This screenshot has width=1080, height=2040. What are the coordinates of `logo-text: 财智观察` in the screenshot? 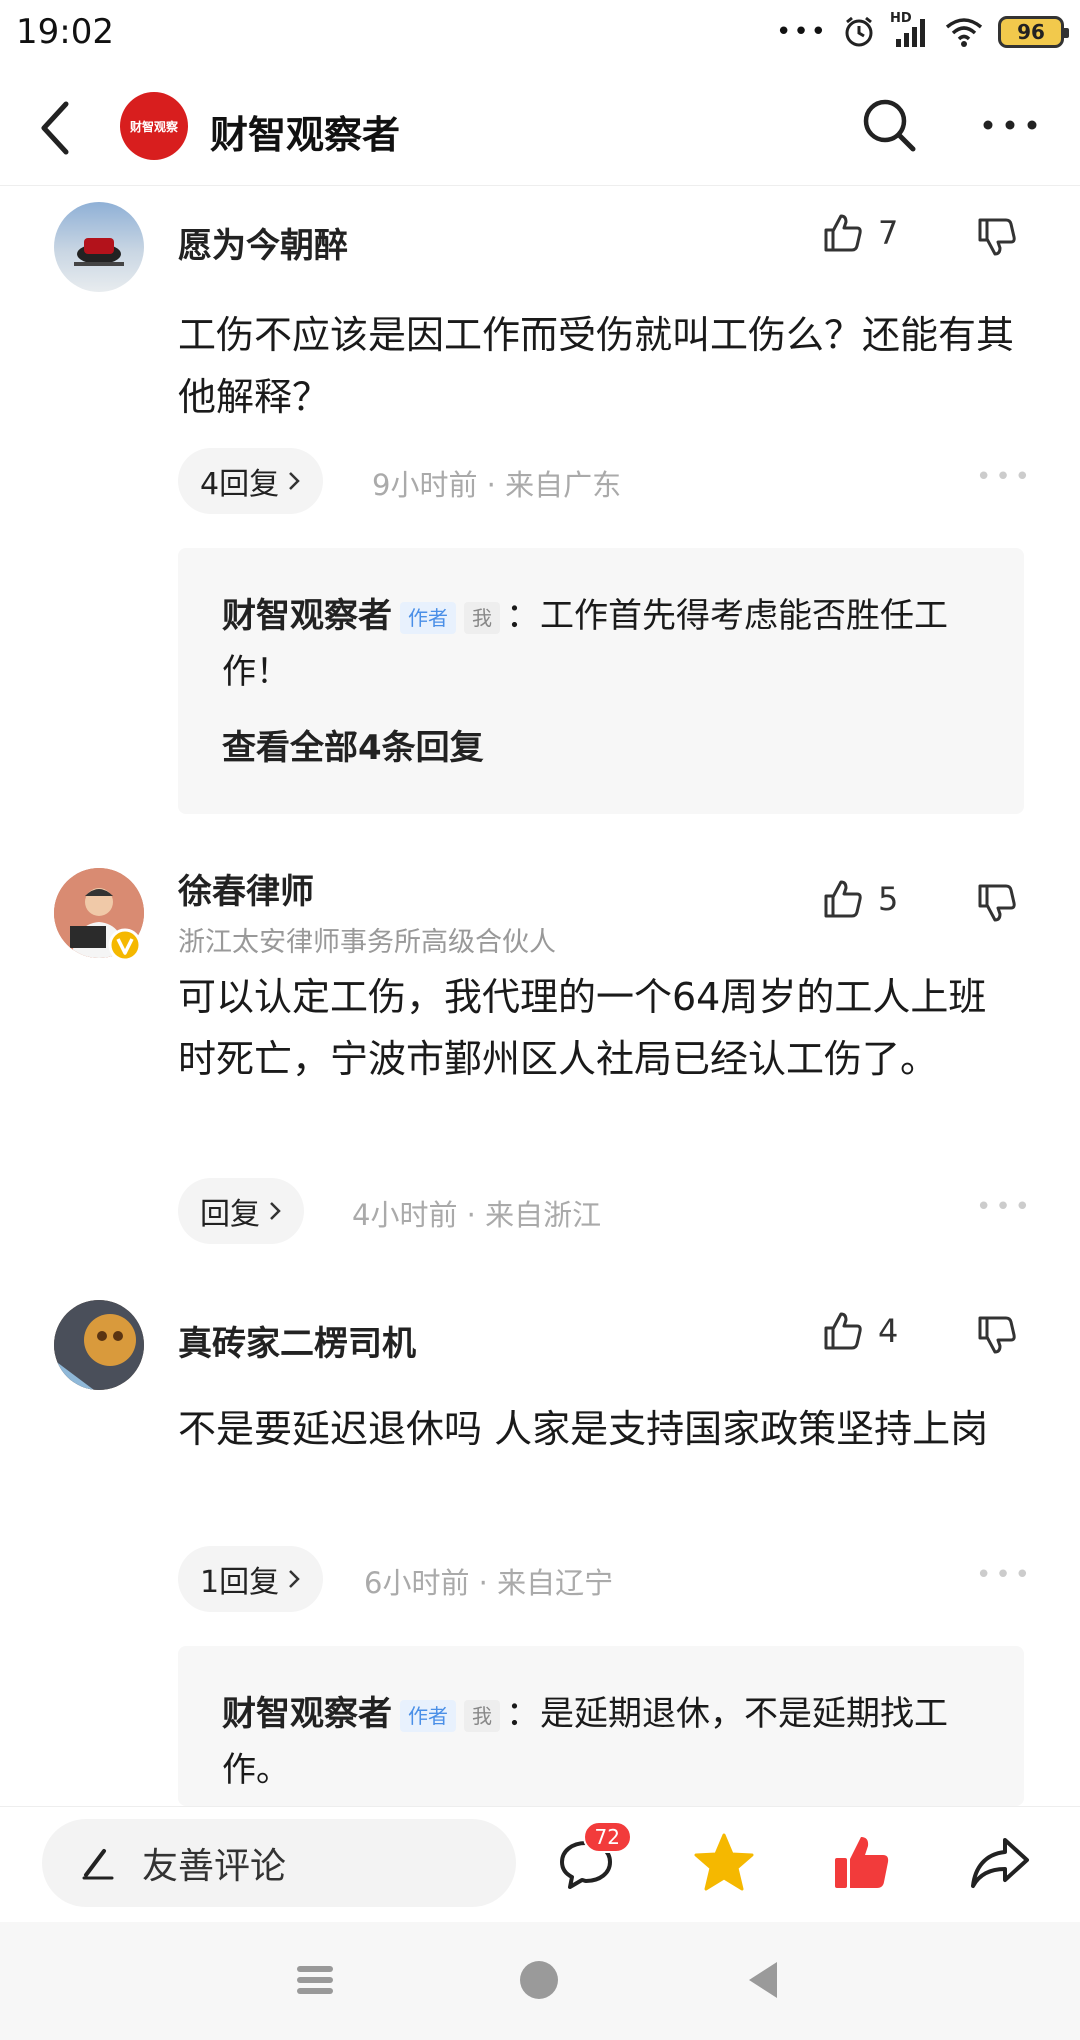 It's located at (153, 126).